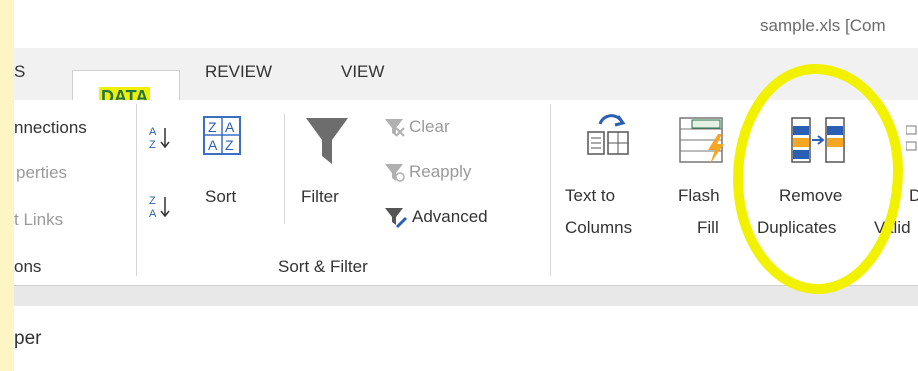  What do you see at coordinates (38, 220) in the screenshot?
I see `edit-links-button: t Links` at bounding box center [38, 220].